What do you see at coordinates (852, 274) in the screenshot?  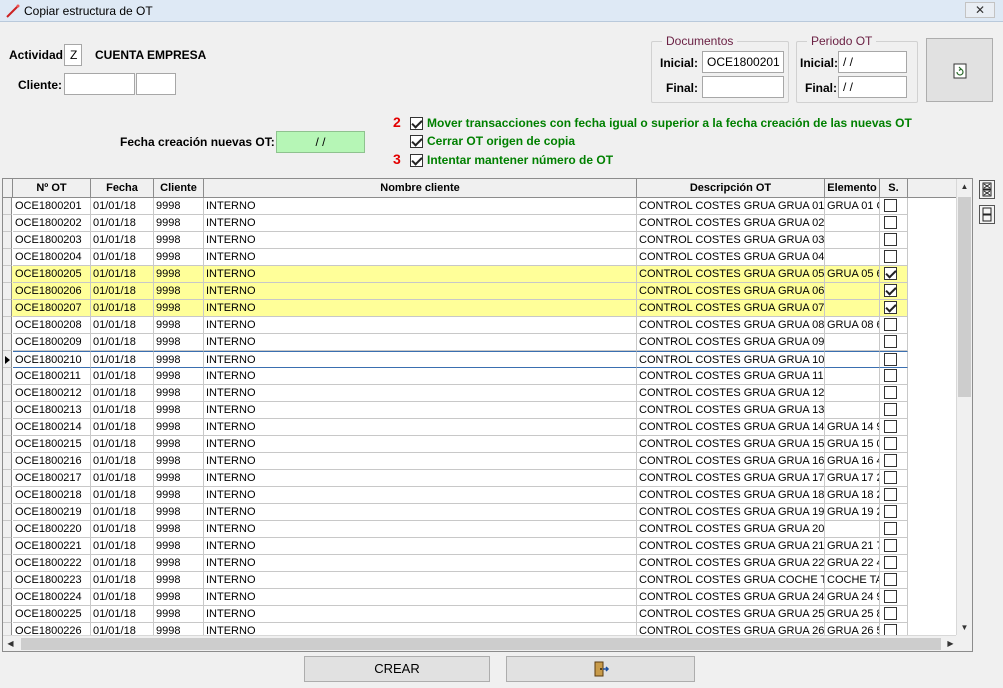 I see `cell-elemento: GRUA 05 65` at bounding box center [852, 274].